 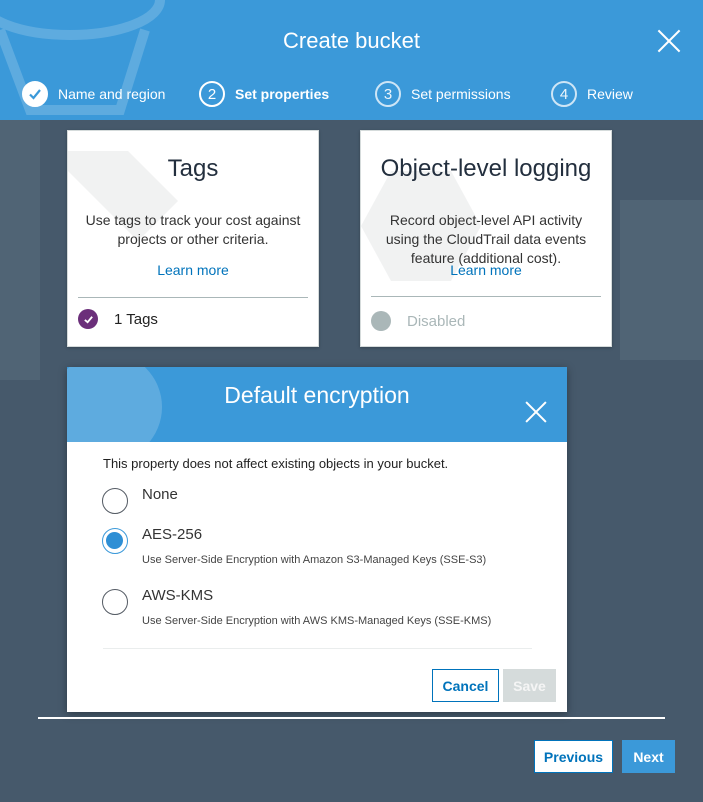 What do you see at coordinates (317, 395) in the screenshot?
I see `encryption-title: Default encryption` at bounding box center [317, 395].